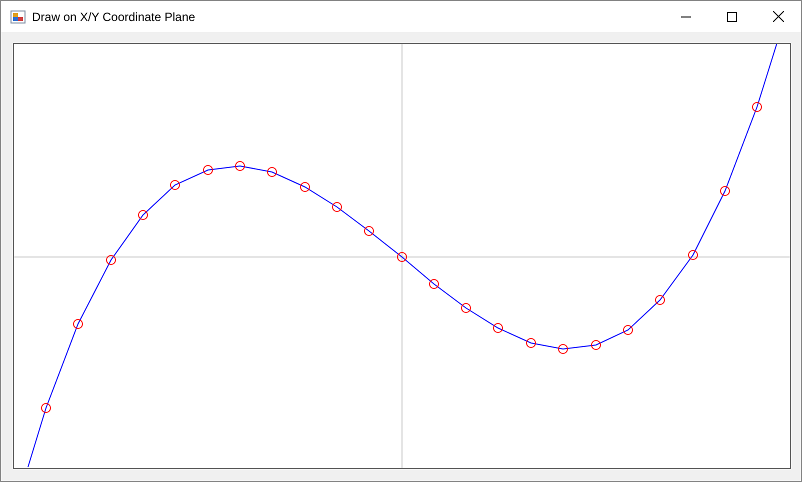 This screenshot has height=482, width=802. I want to click on close-icon, so click(778, 16).